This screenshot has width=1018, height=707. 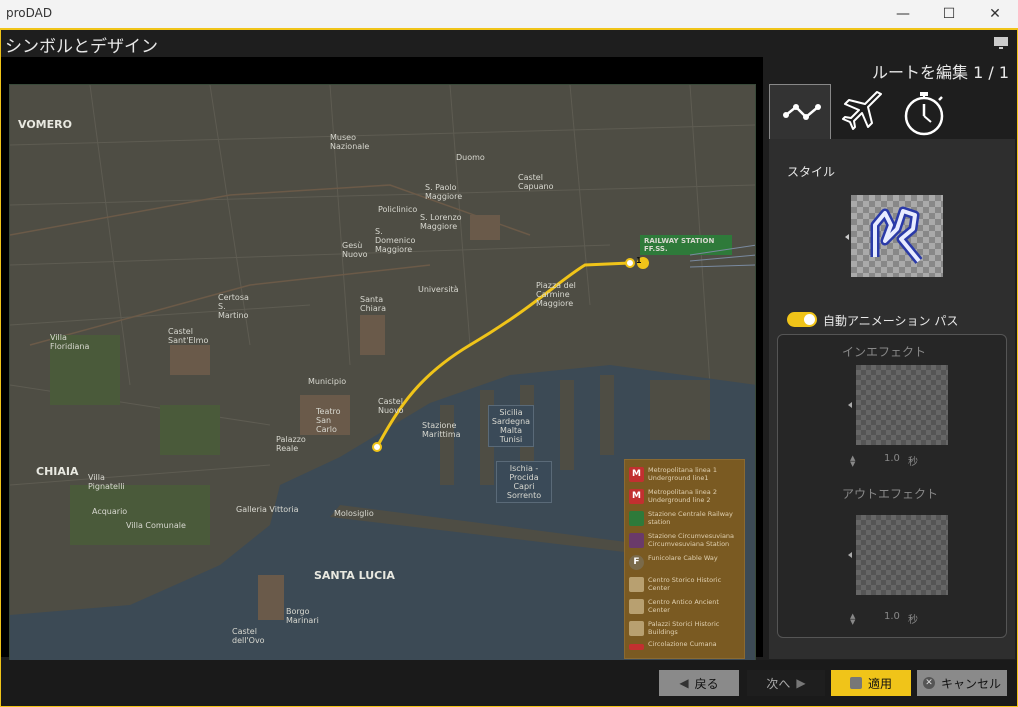 I want to click on window-titlebar: proDAD — ☐ ✕, so click(x=509, y=15).